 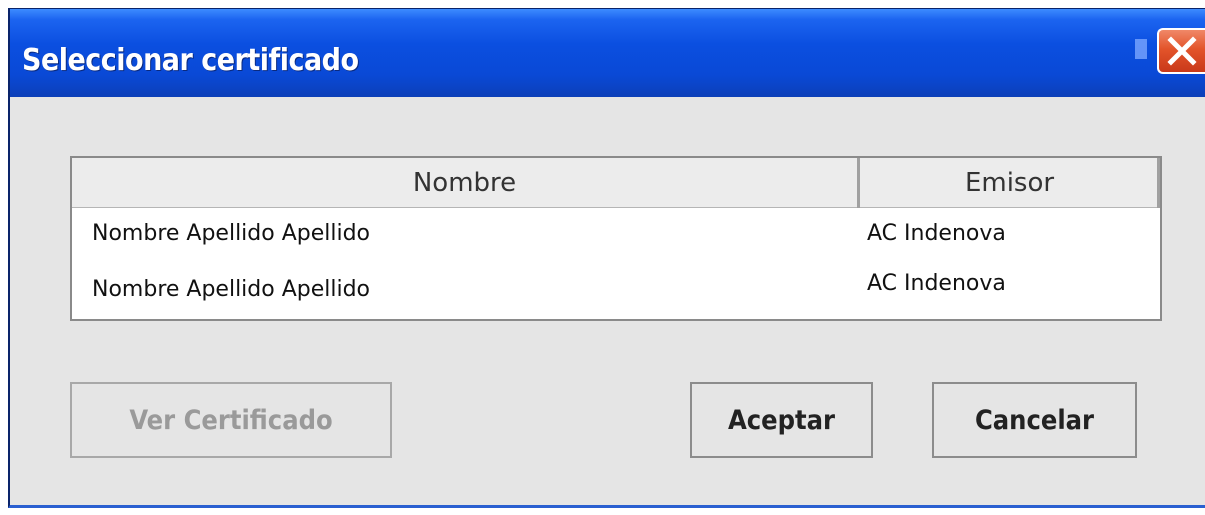 I want to click on accept-button: Aceptar, so click(x=781, y=420).